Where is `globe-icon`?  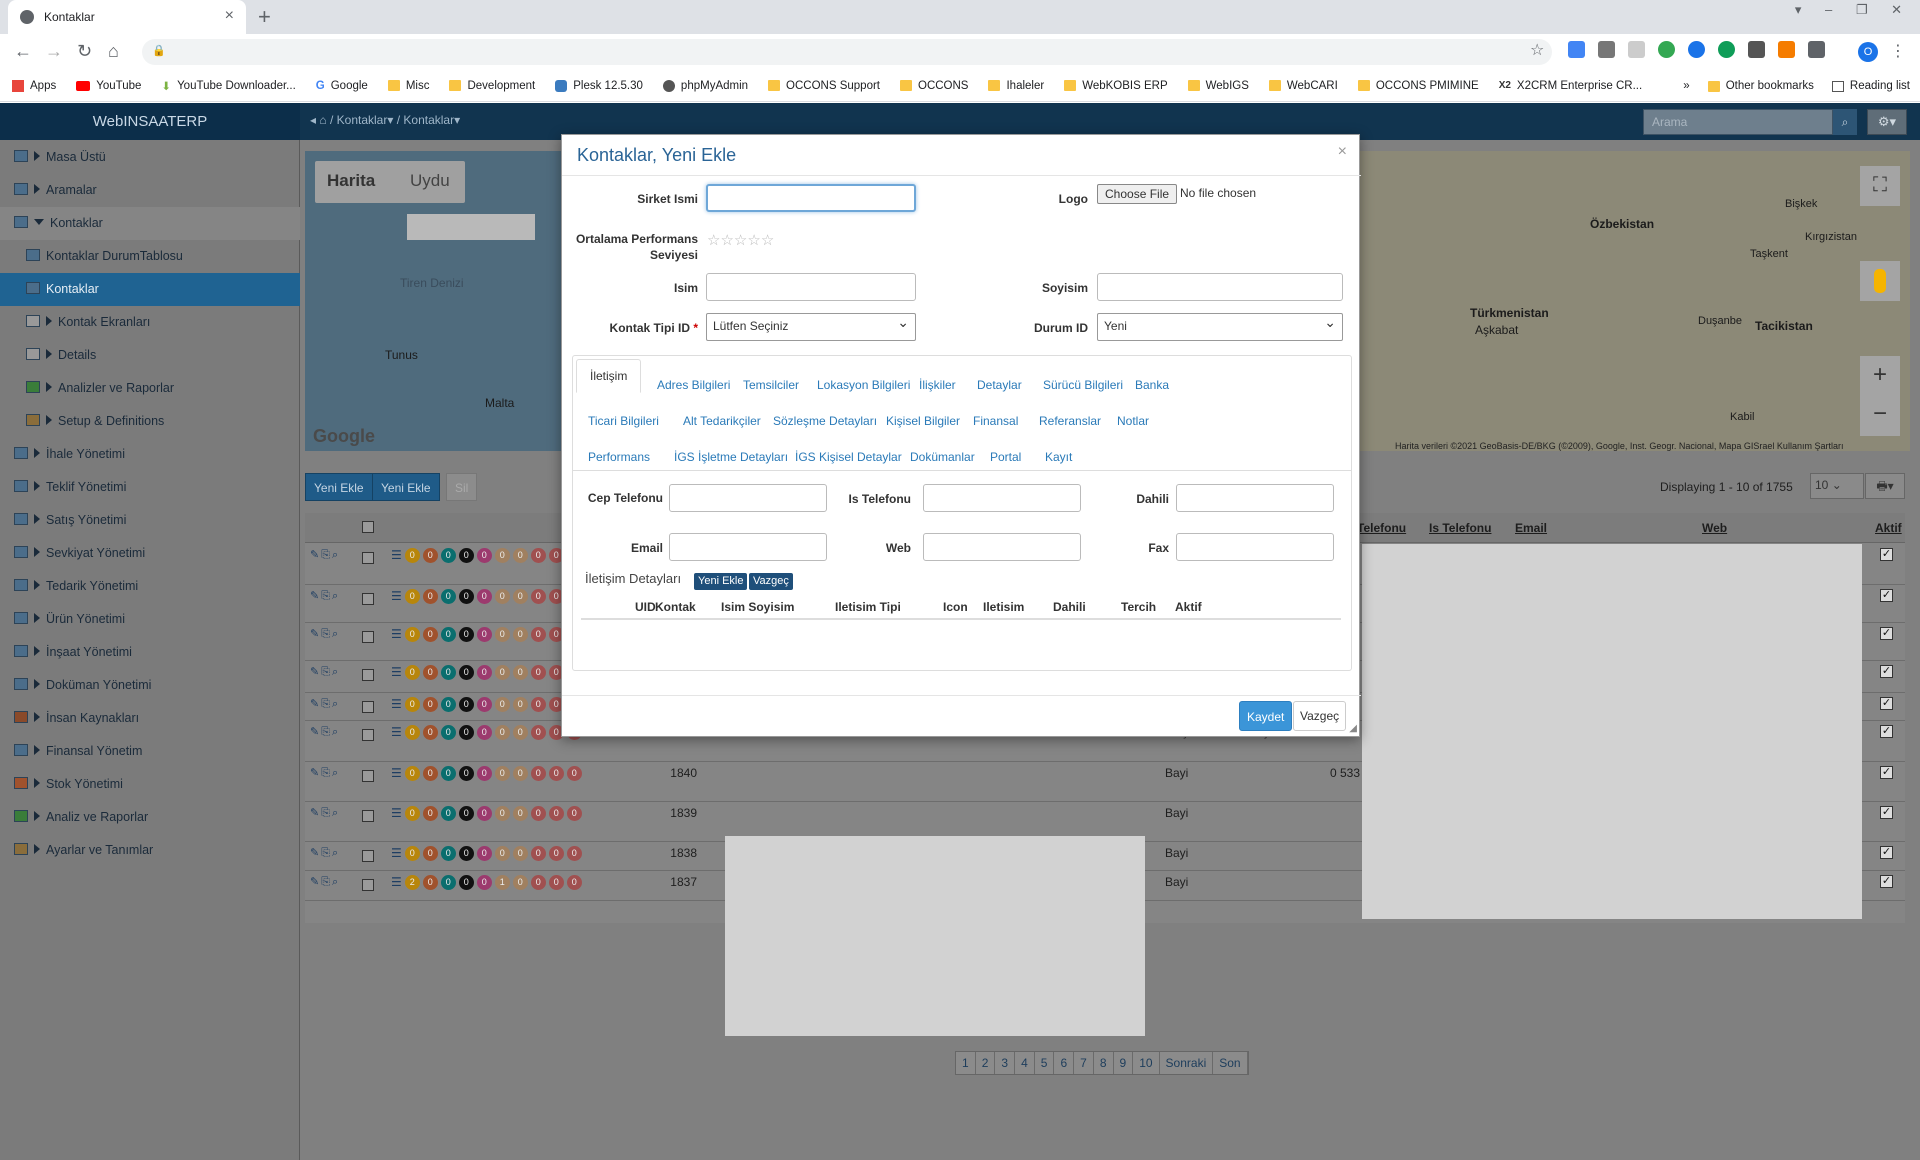
globe-icon is located at coordinates (1726, 49).